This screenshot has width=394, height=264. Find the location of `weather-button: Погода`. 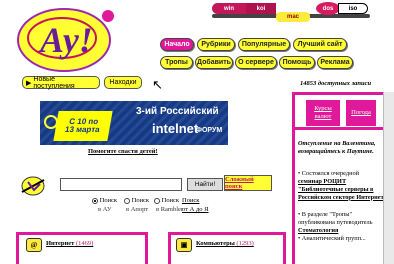

weather-button: Погода is located at coordinates (361, 113).